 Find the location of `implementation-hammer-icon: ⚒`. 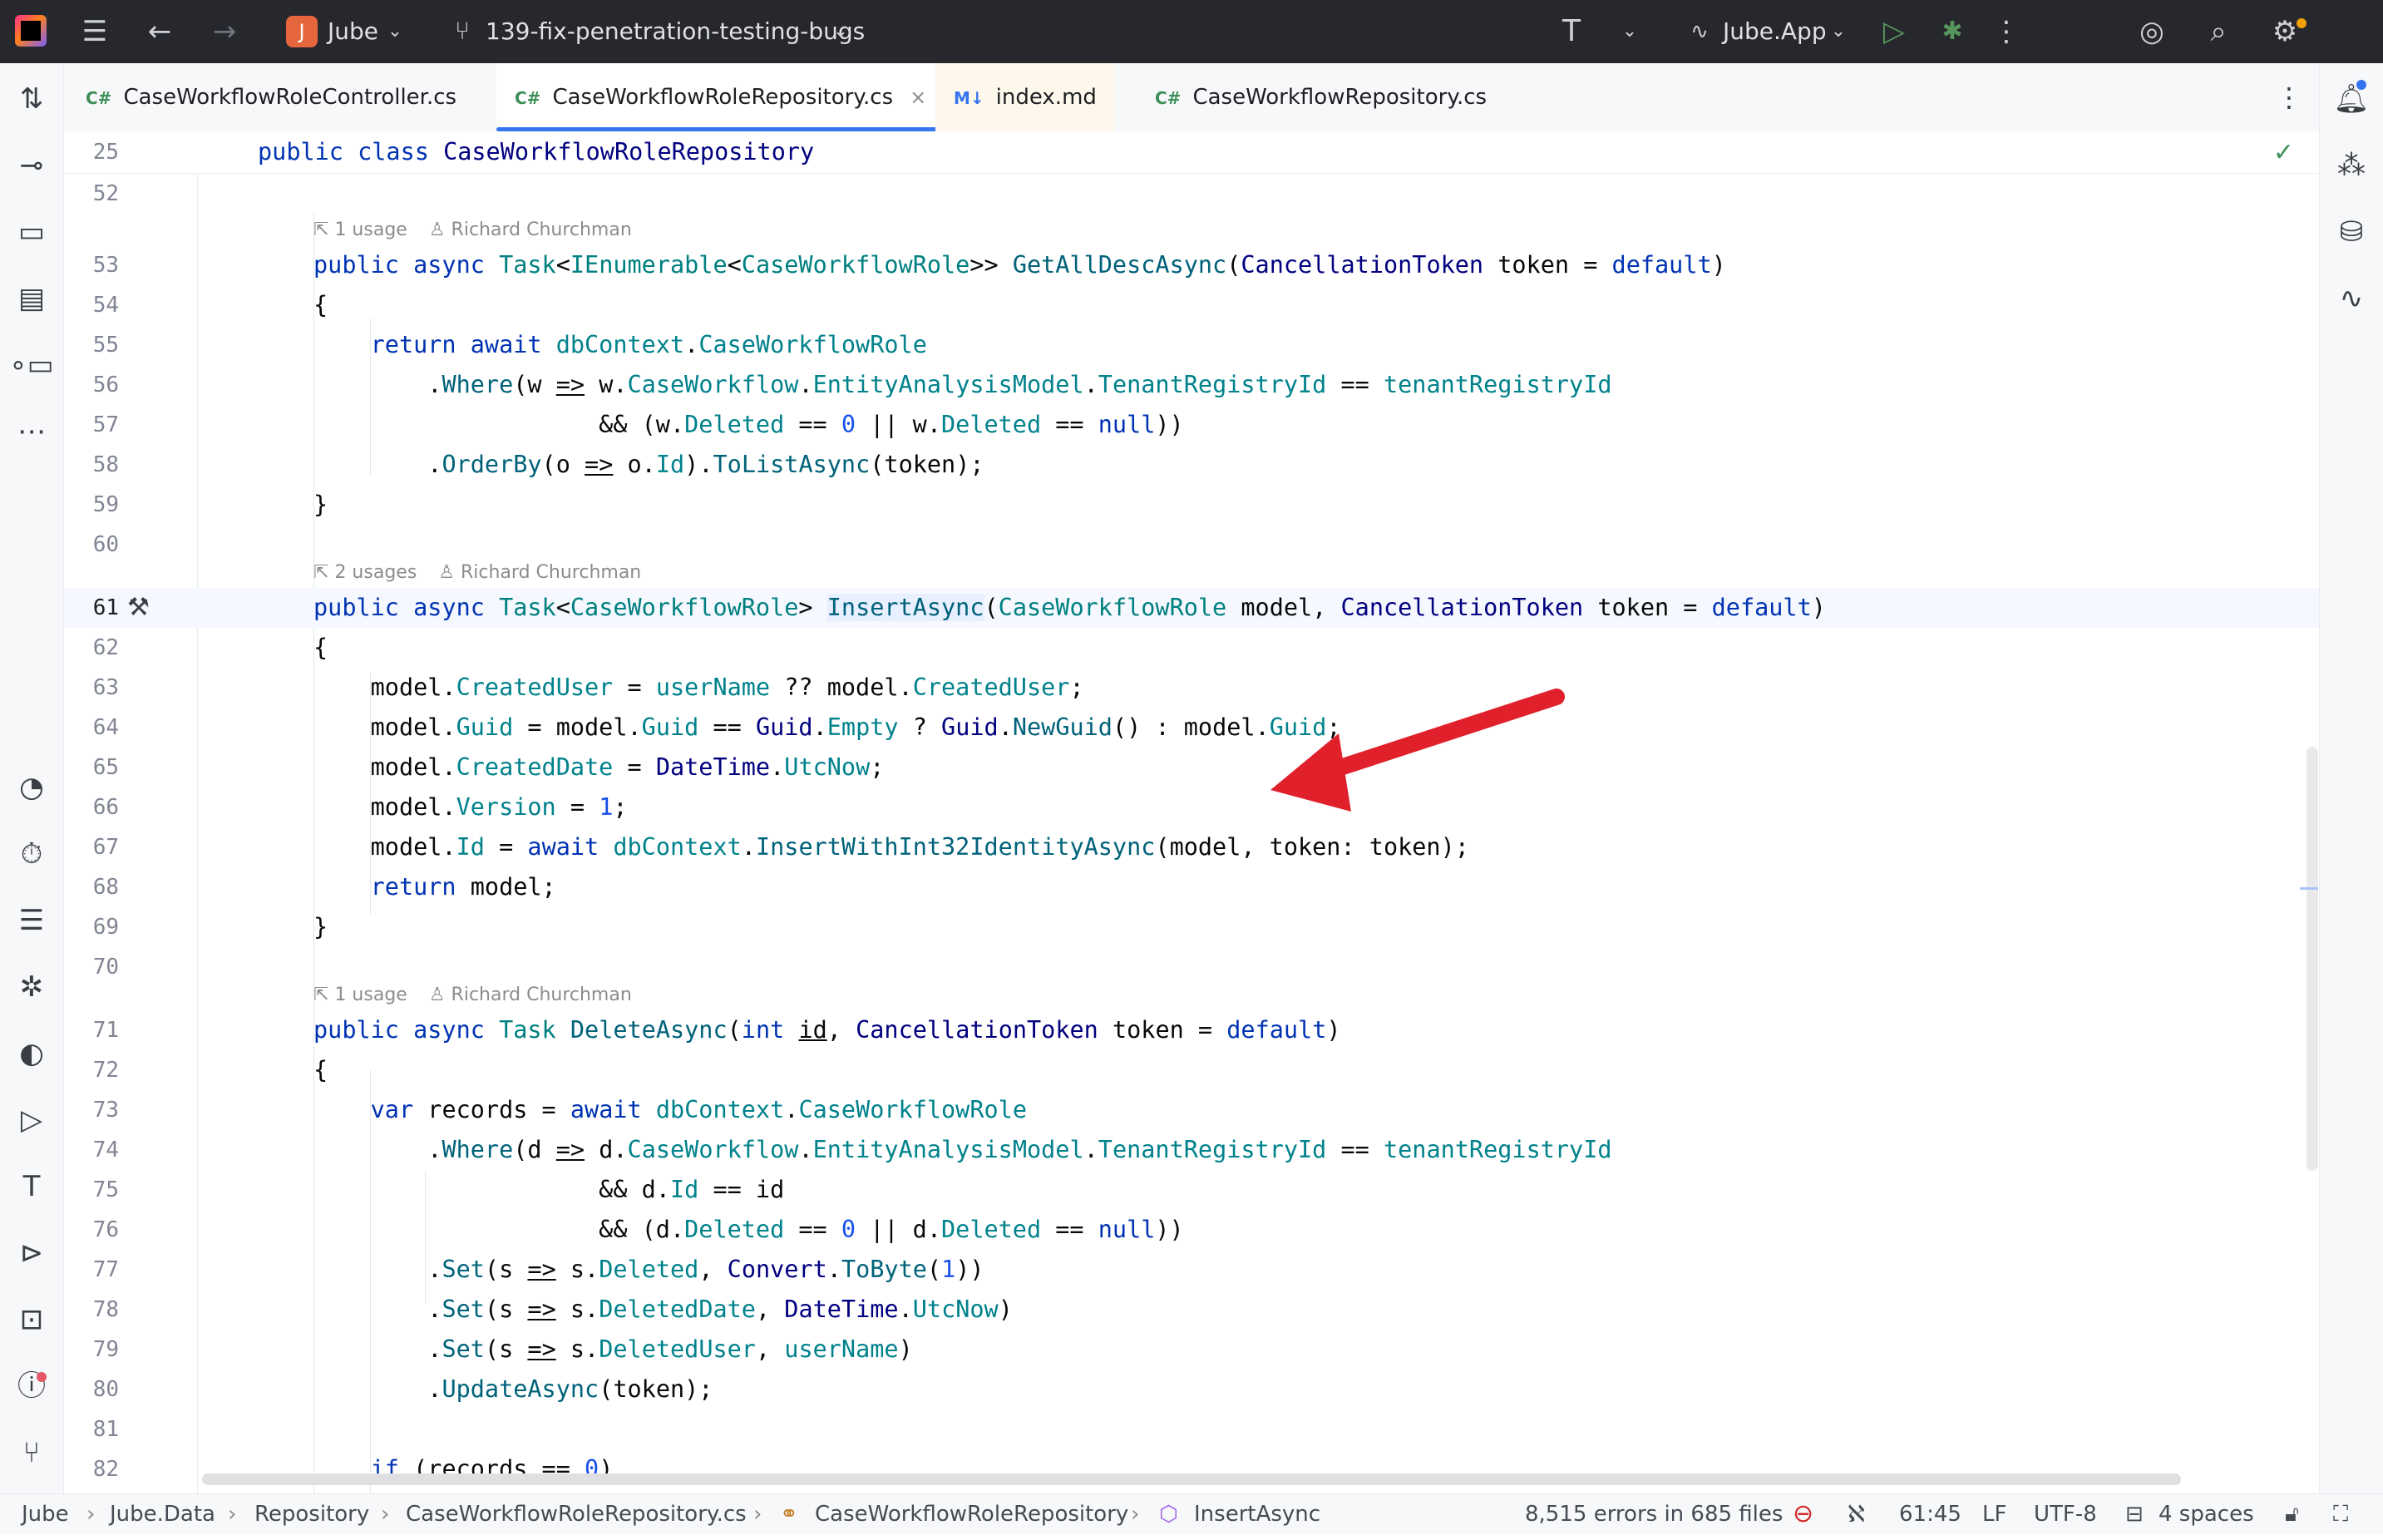

implementation-hammer-icon: ⚒ is located at coordinates (138, 608).